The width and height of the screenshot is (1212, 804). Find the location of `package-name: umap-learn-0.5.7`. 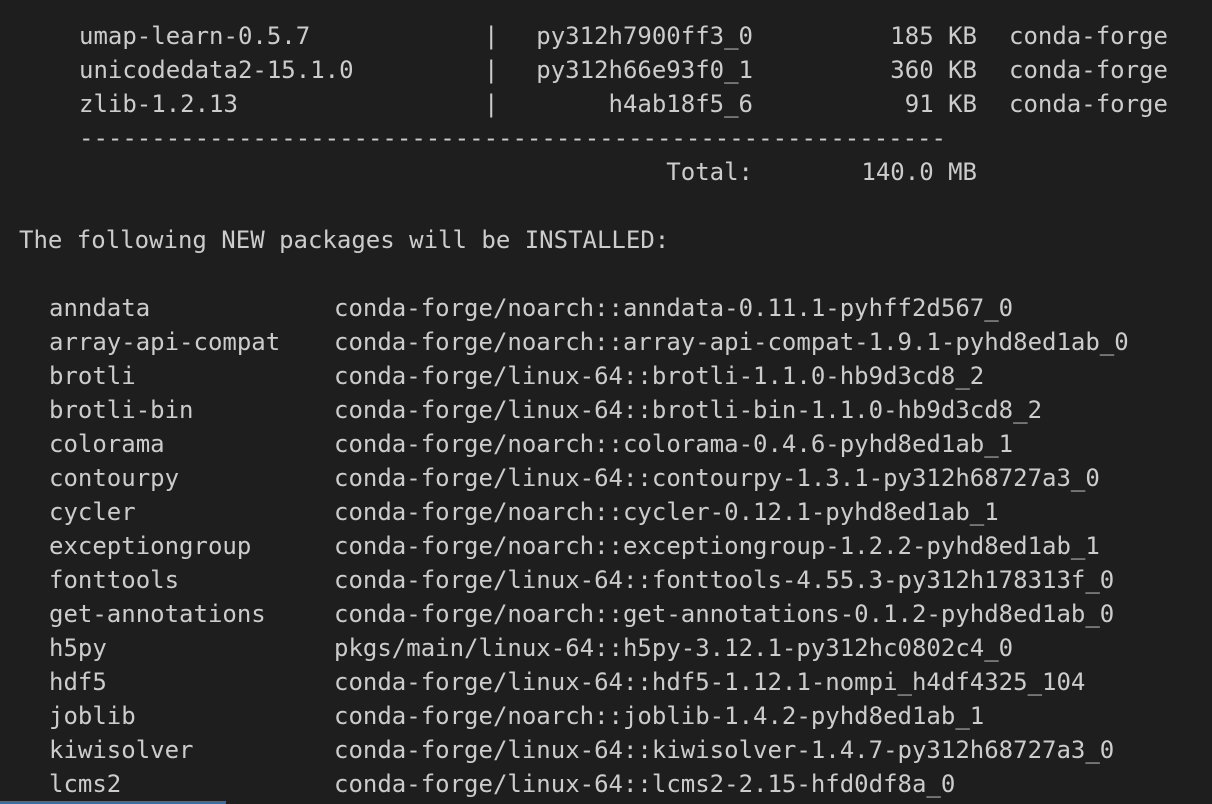

package-name: umap-learn-0.5.7 is located at coordinates (195, 36).